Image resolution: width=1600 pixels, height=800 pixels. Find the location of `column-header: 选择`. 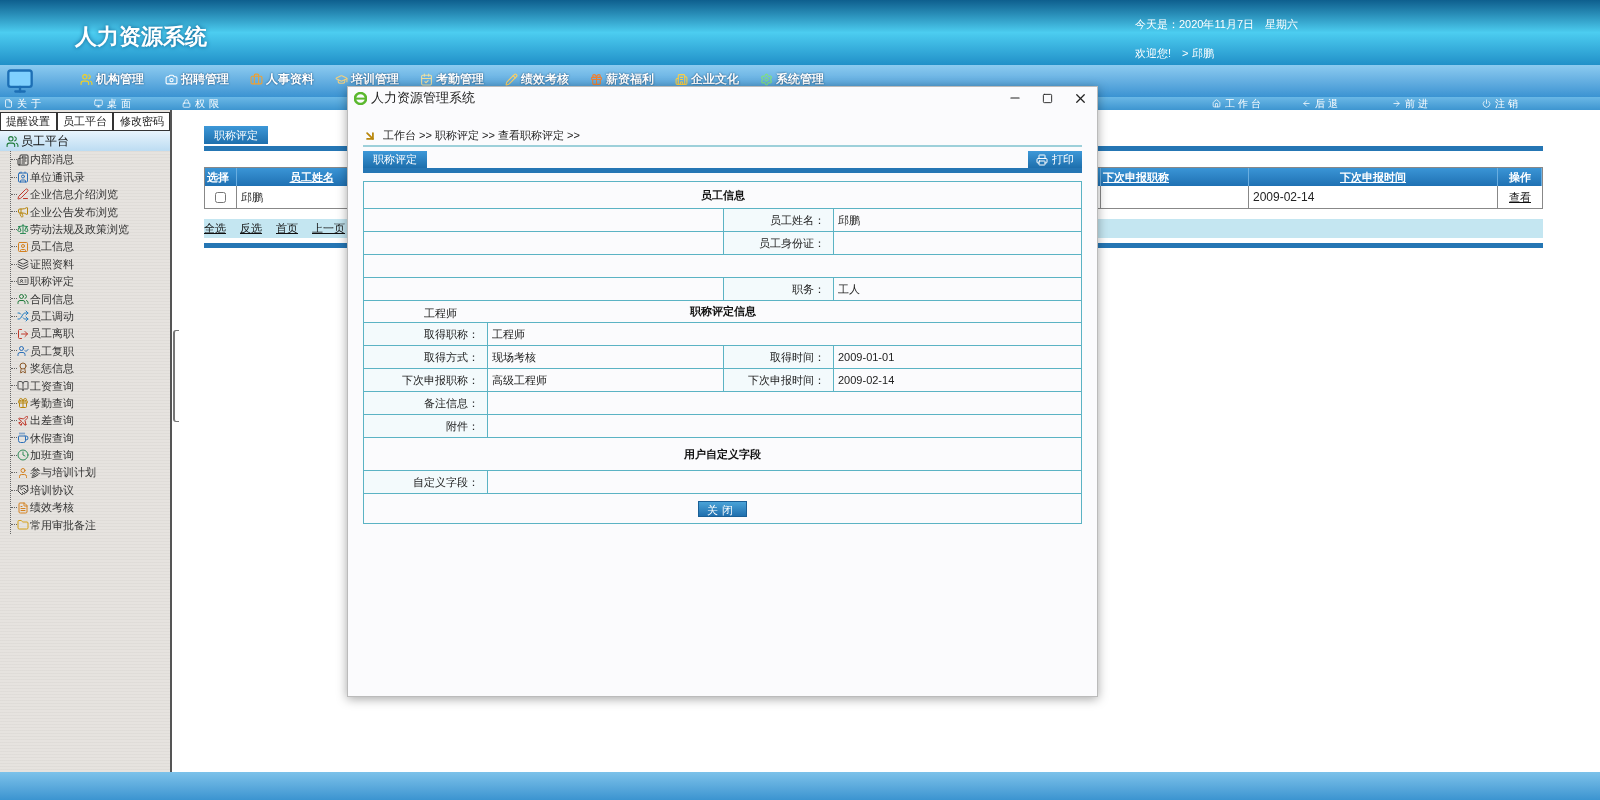

column-header: 选择 is located at coordinates (218, 177).